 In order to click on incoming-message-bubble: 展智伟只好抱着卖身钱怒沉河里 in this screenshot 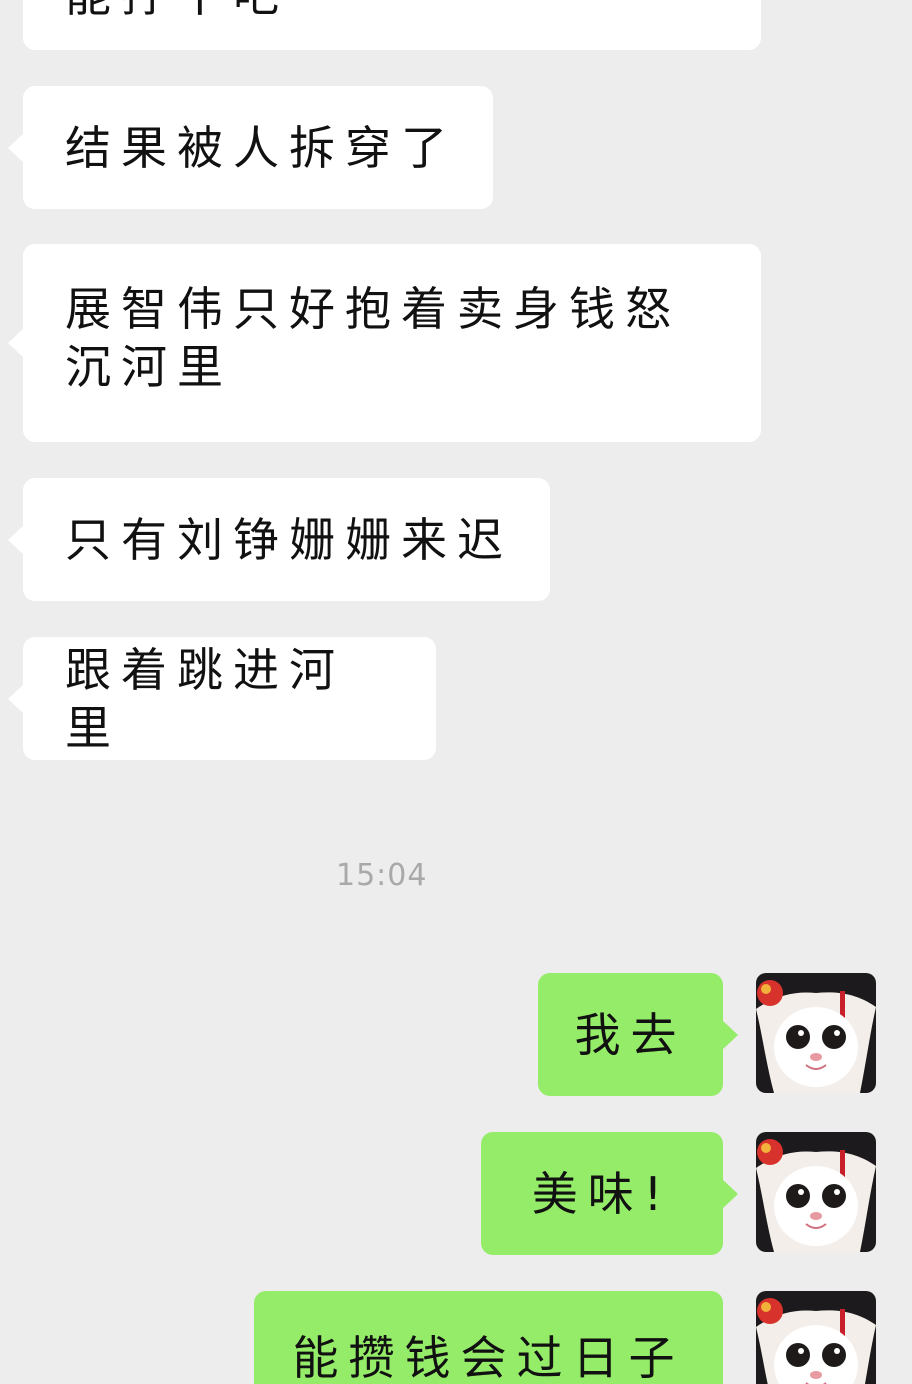, I will do `click(384, 343)`.